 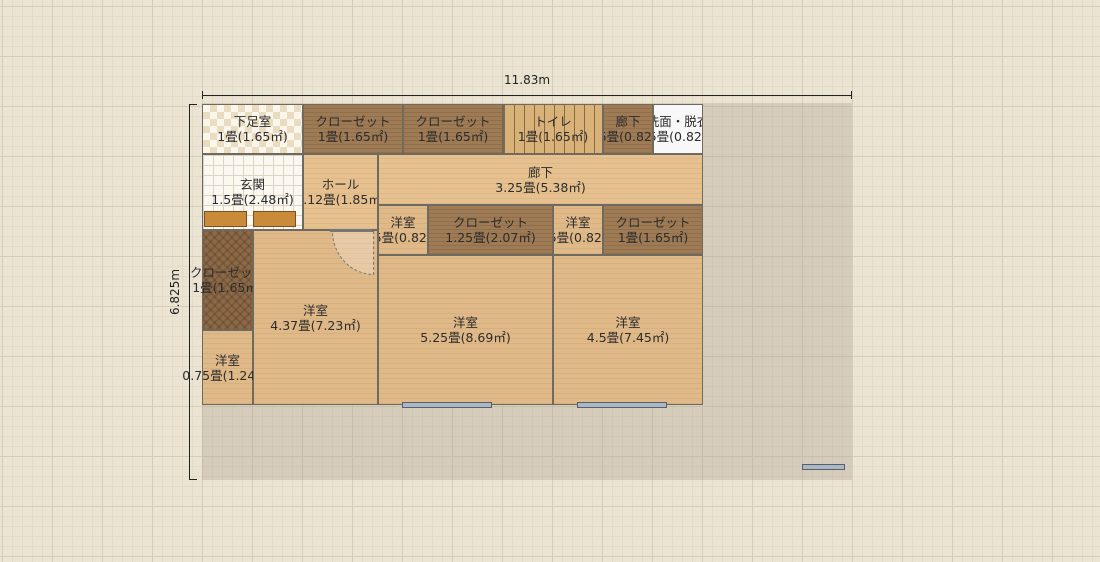 What do you see at coordinates (628, 337) in the screenshot?
I see `room-size: 4.5畳(7.45㎡)` at bounding box center [628, 337].